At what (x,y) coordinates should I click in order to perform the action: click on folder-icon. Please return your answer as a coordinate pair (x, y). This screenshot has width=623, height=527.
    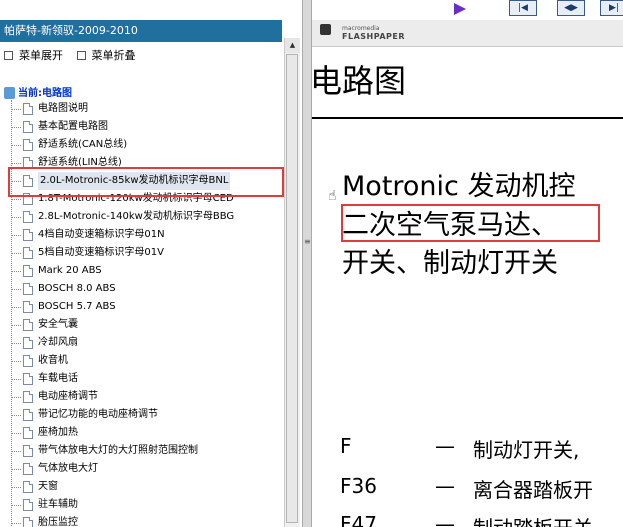
    Looking at the image, I should click on (9, 93).